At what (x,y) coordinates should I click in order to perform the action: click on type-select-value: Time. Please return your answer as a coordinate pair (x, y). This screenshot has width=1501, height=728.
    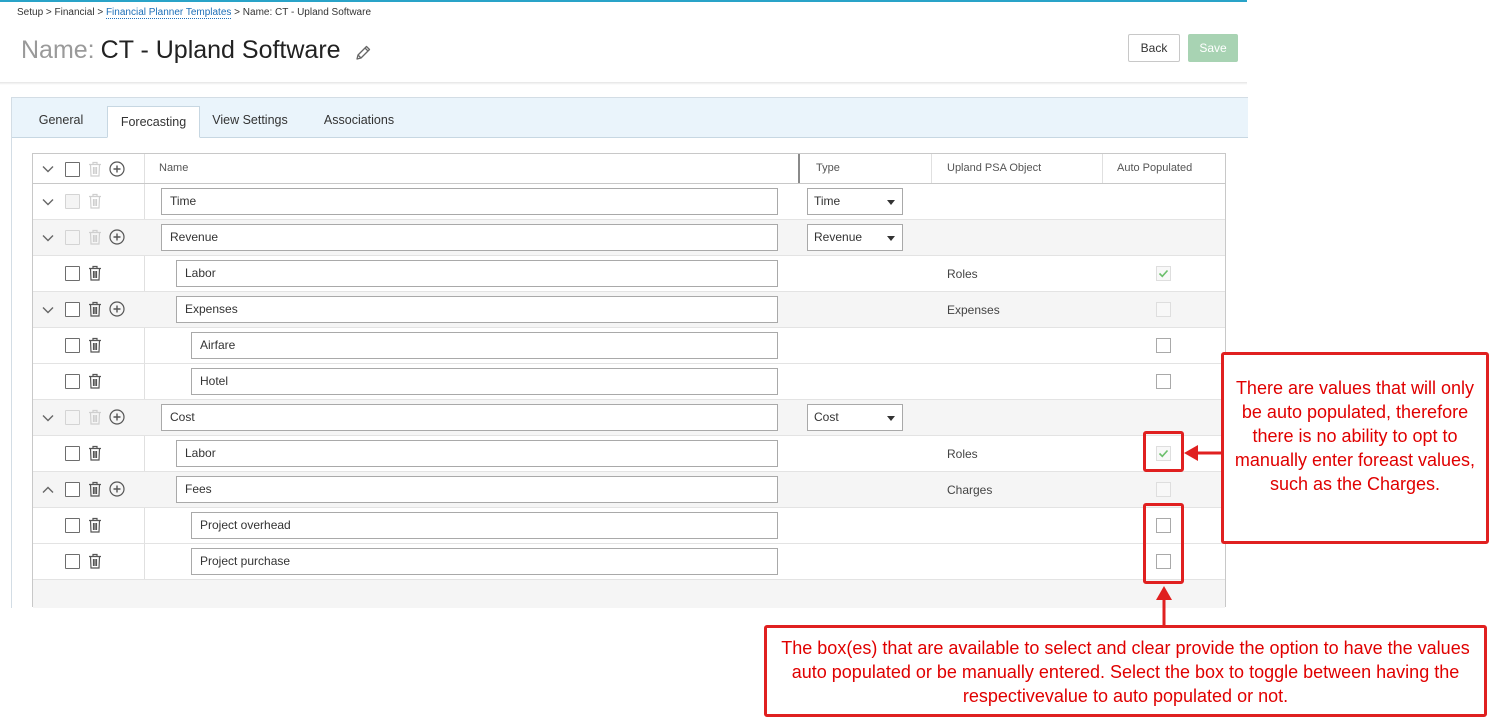
    Looking at the image, I should click on (827, 201).